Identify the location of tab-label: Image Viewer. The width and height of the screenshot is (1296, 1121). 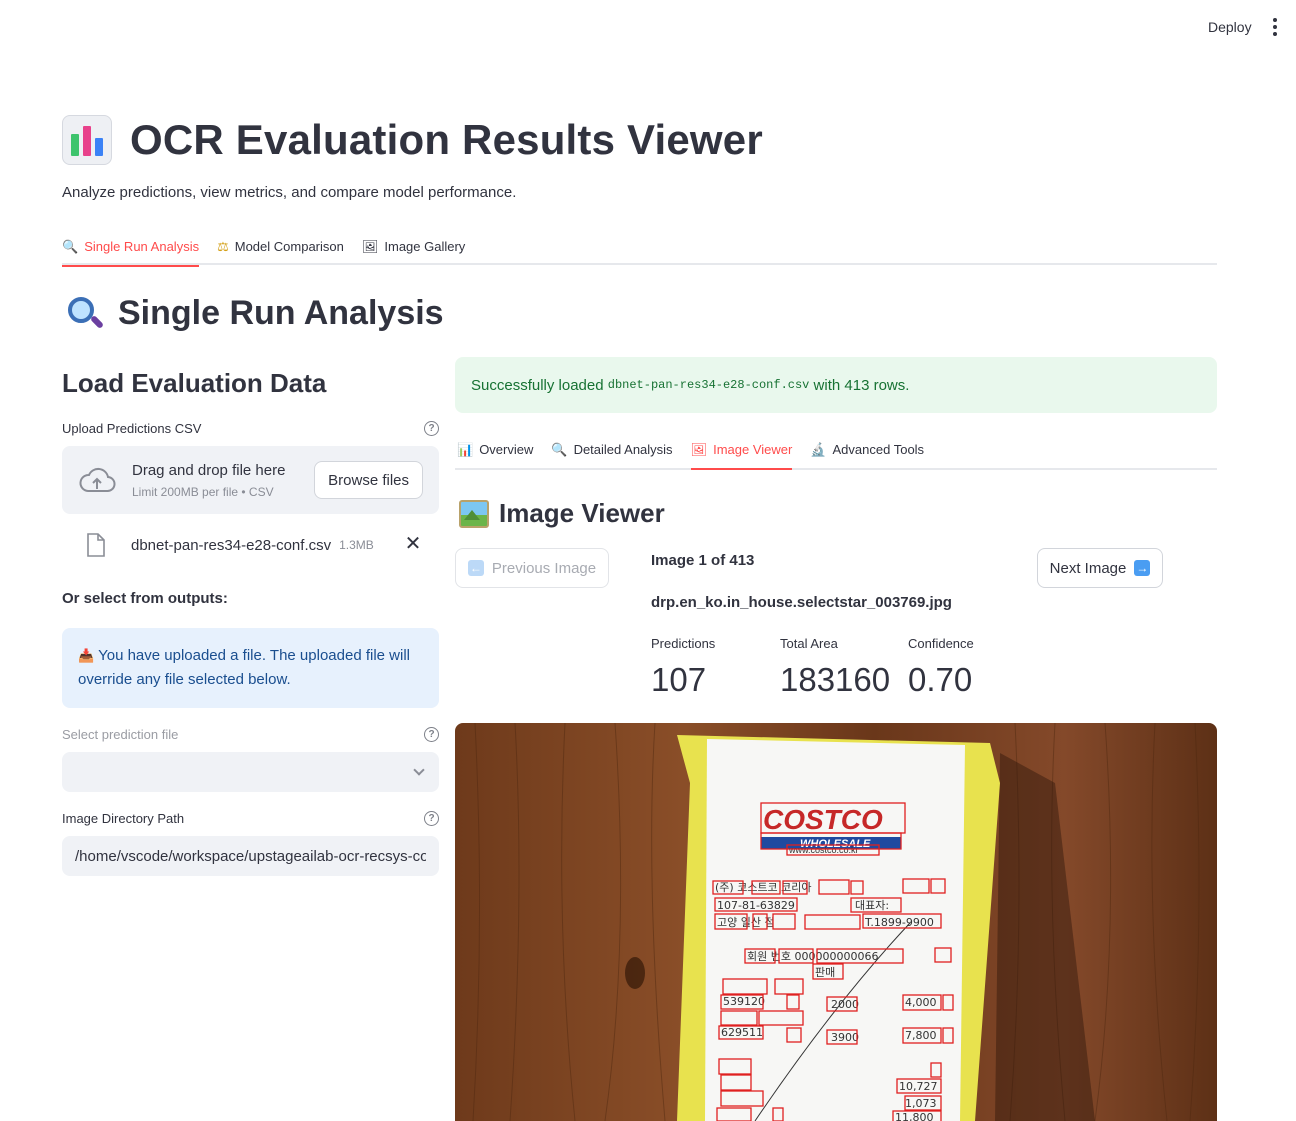
(753, 449).